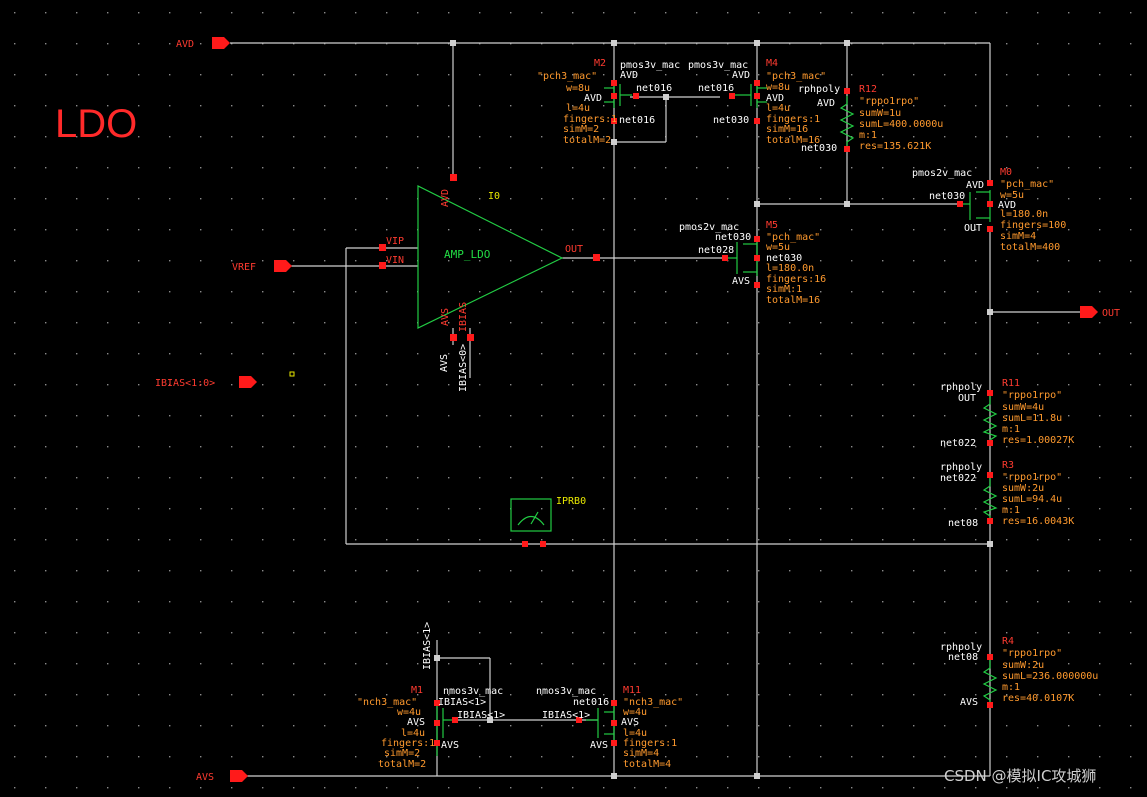 The width and height of the screenshot is (1147, 797). What do you see at coordinates (880, 113) in the screenshot?
I see `r12-p1: sumW=1u` at bounding box center [880, 113].